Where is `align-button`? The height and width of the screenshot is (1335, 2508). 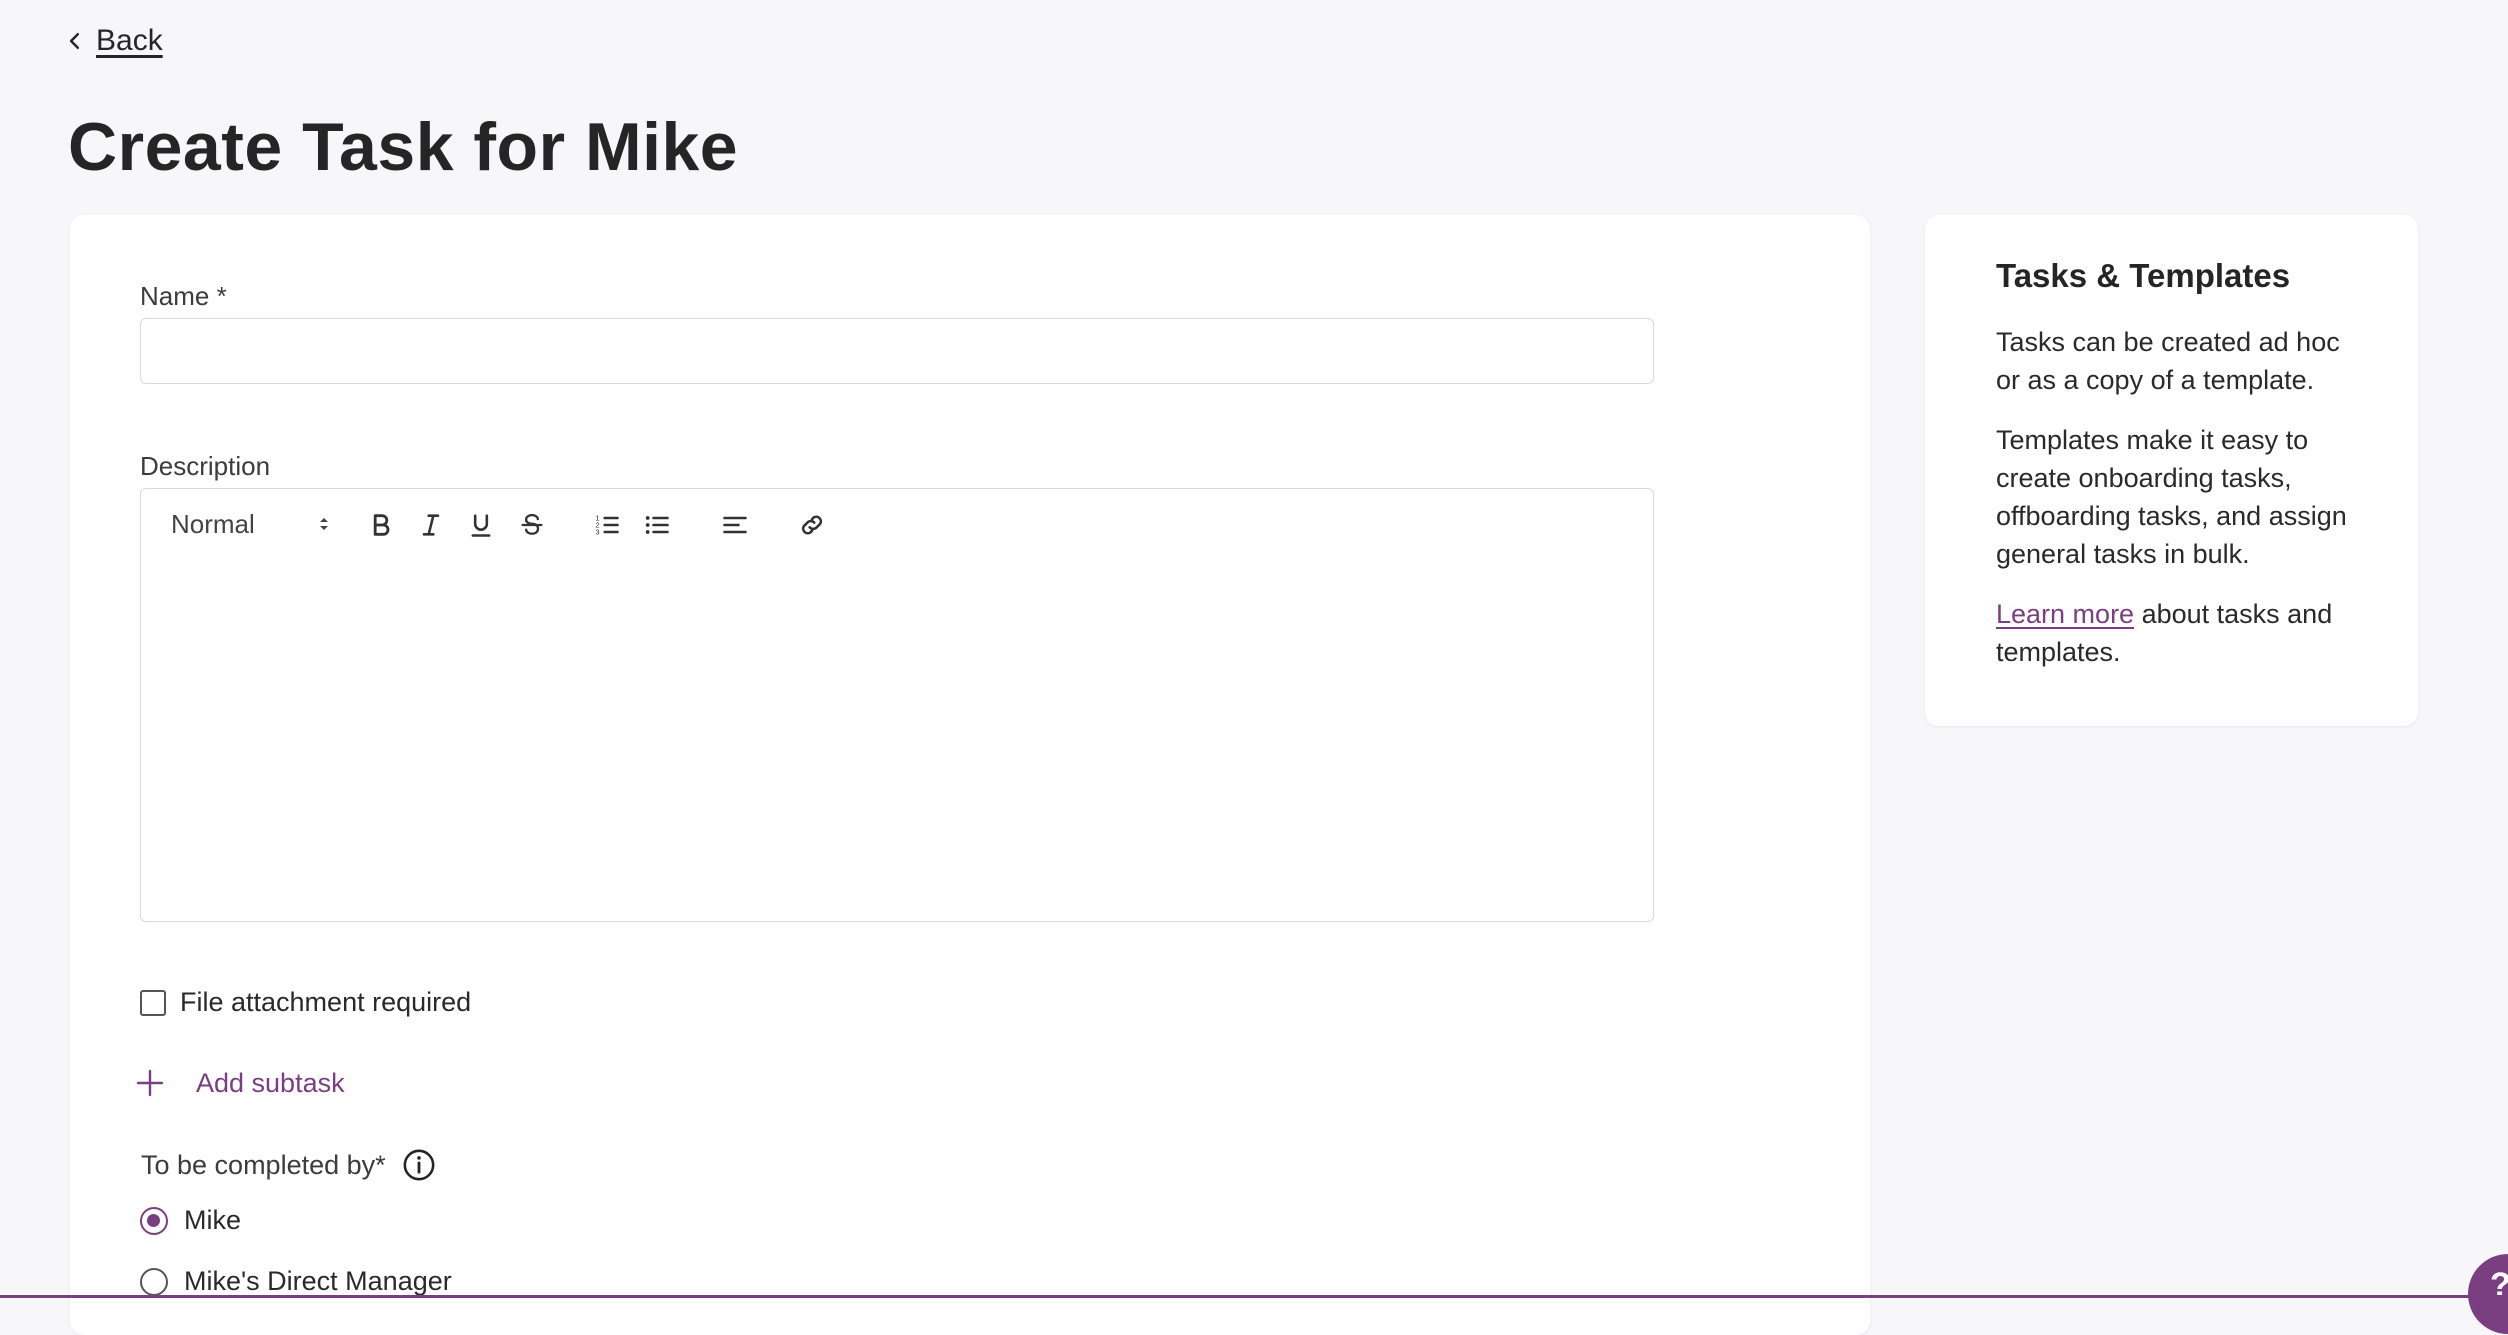 align-button is located at coordinates (735, 525).